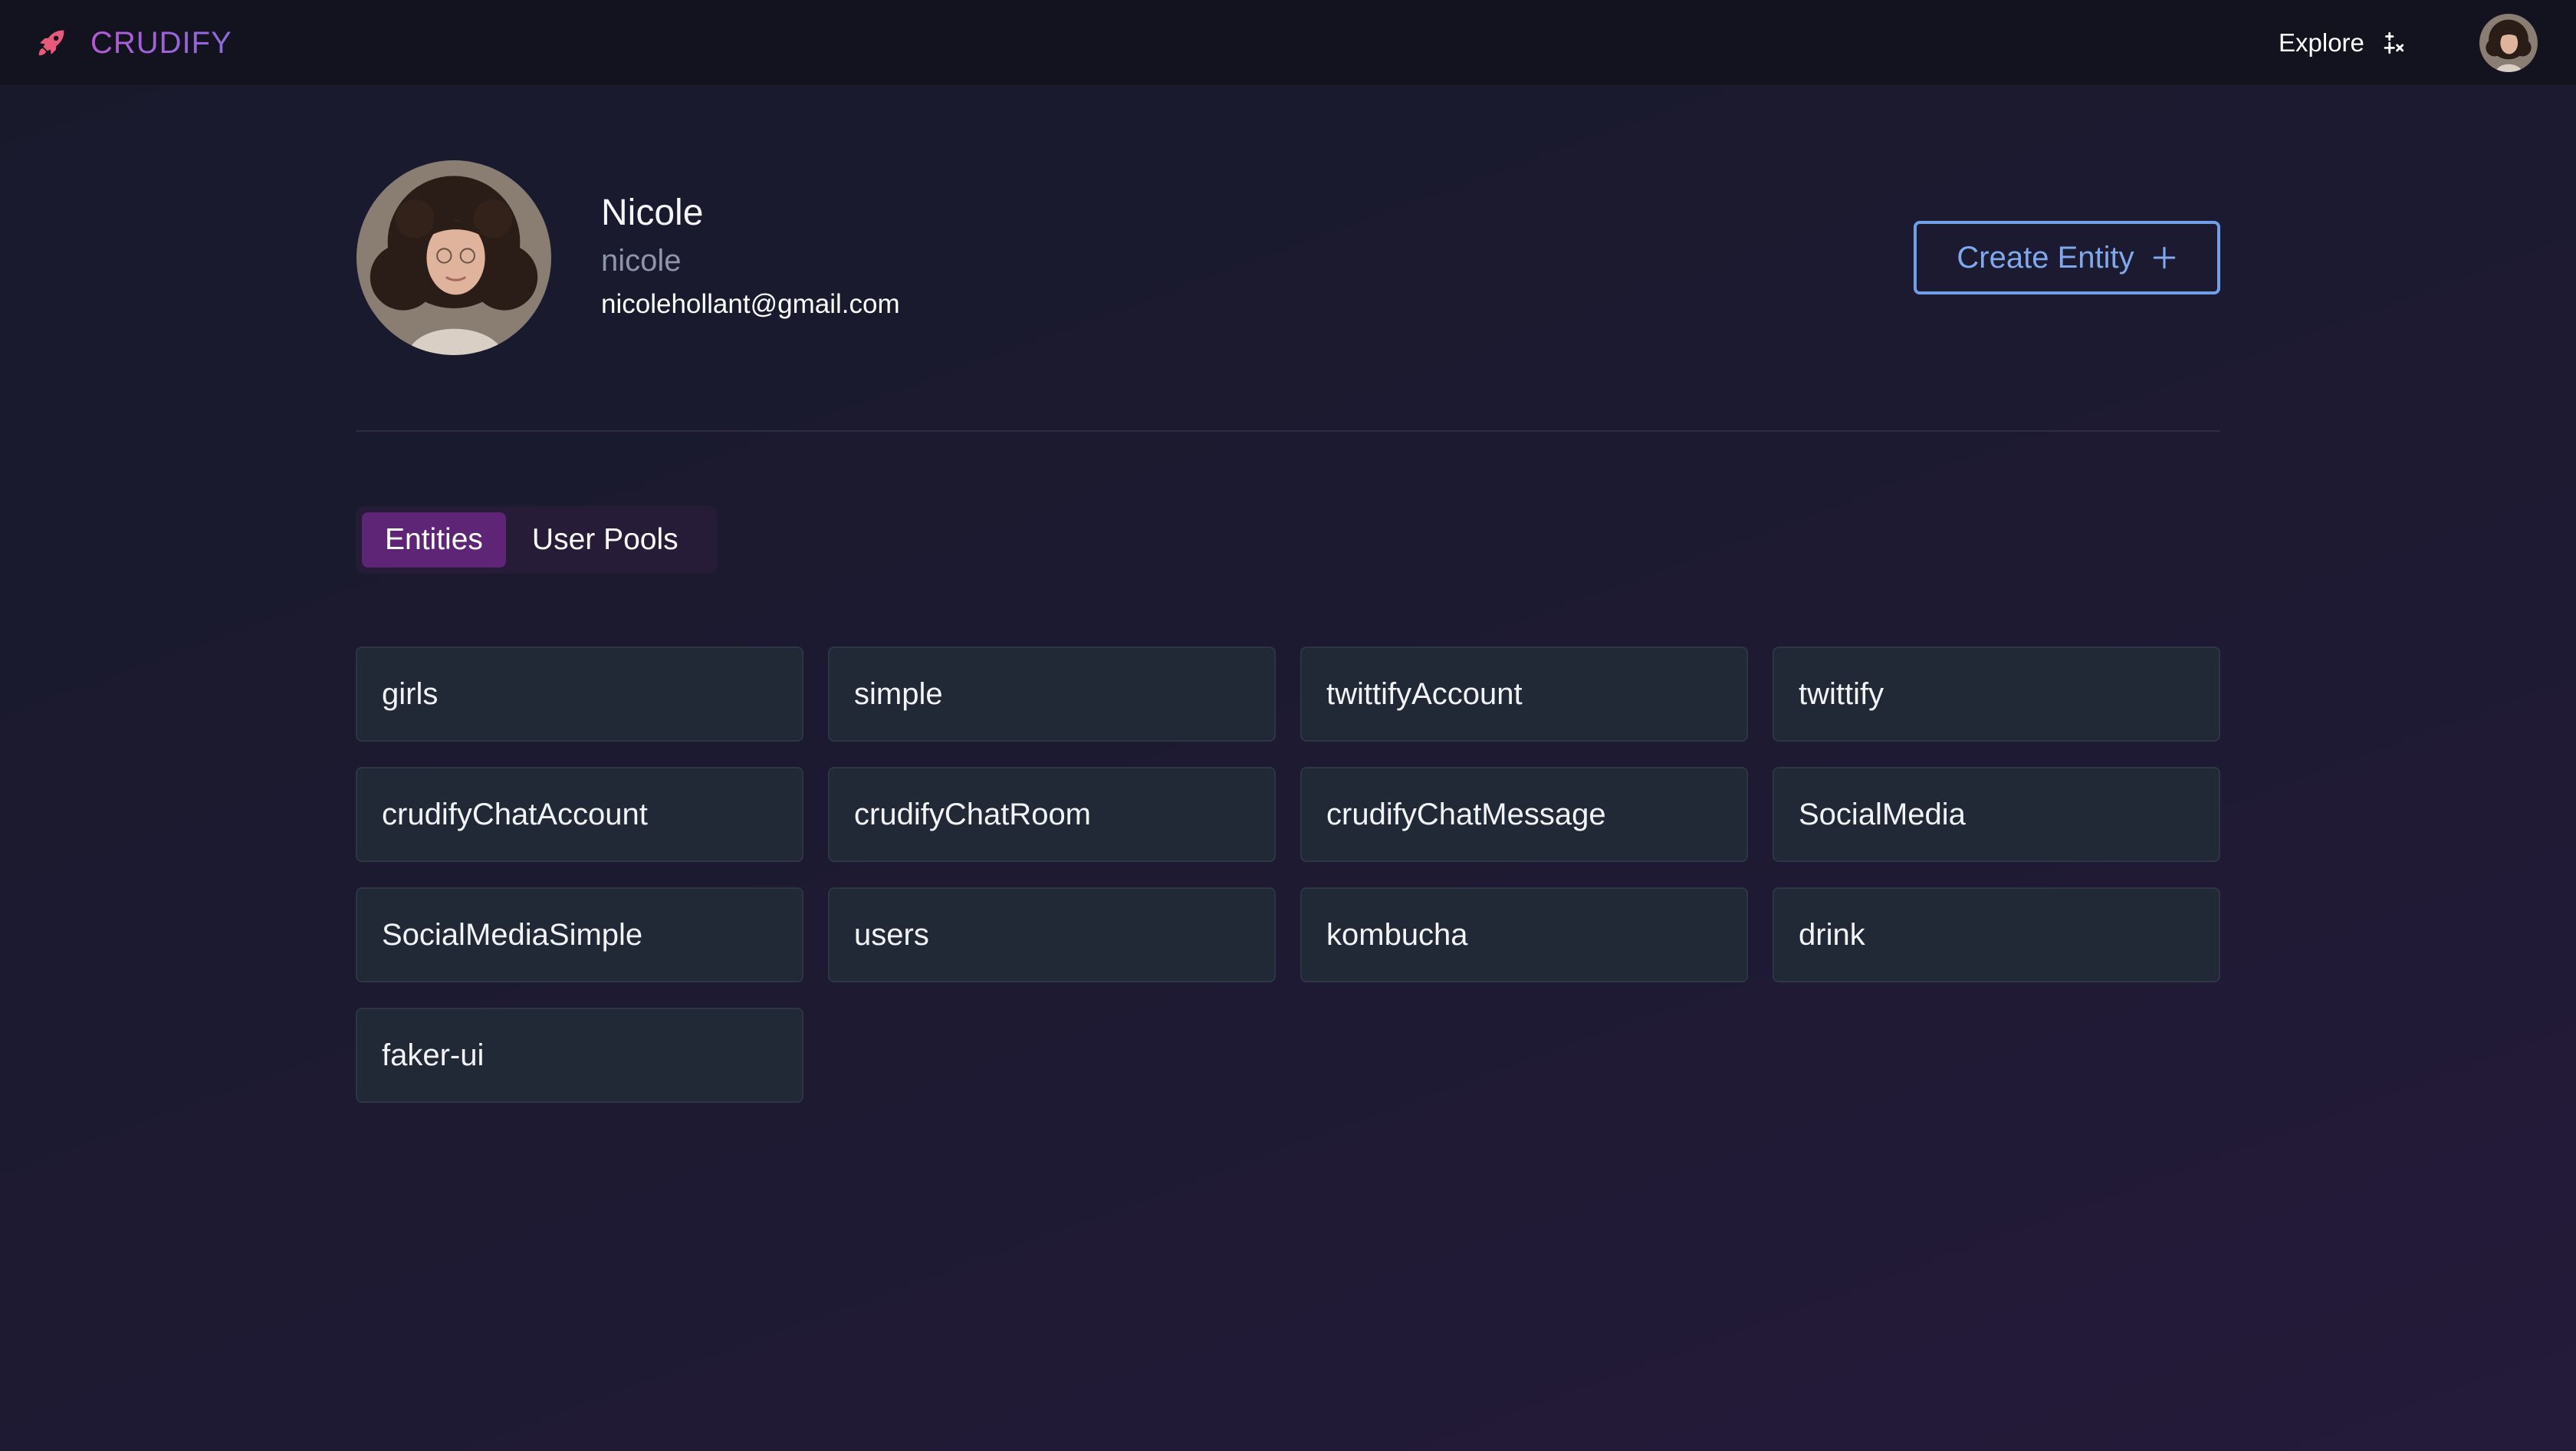 This screenshot has width=2576, height=1451. What do you see at coordinates (1288, 43) in the screenshot?
I see `top-nav: CRUDIFY Explore` at bounding box center [1288, 43].